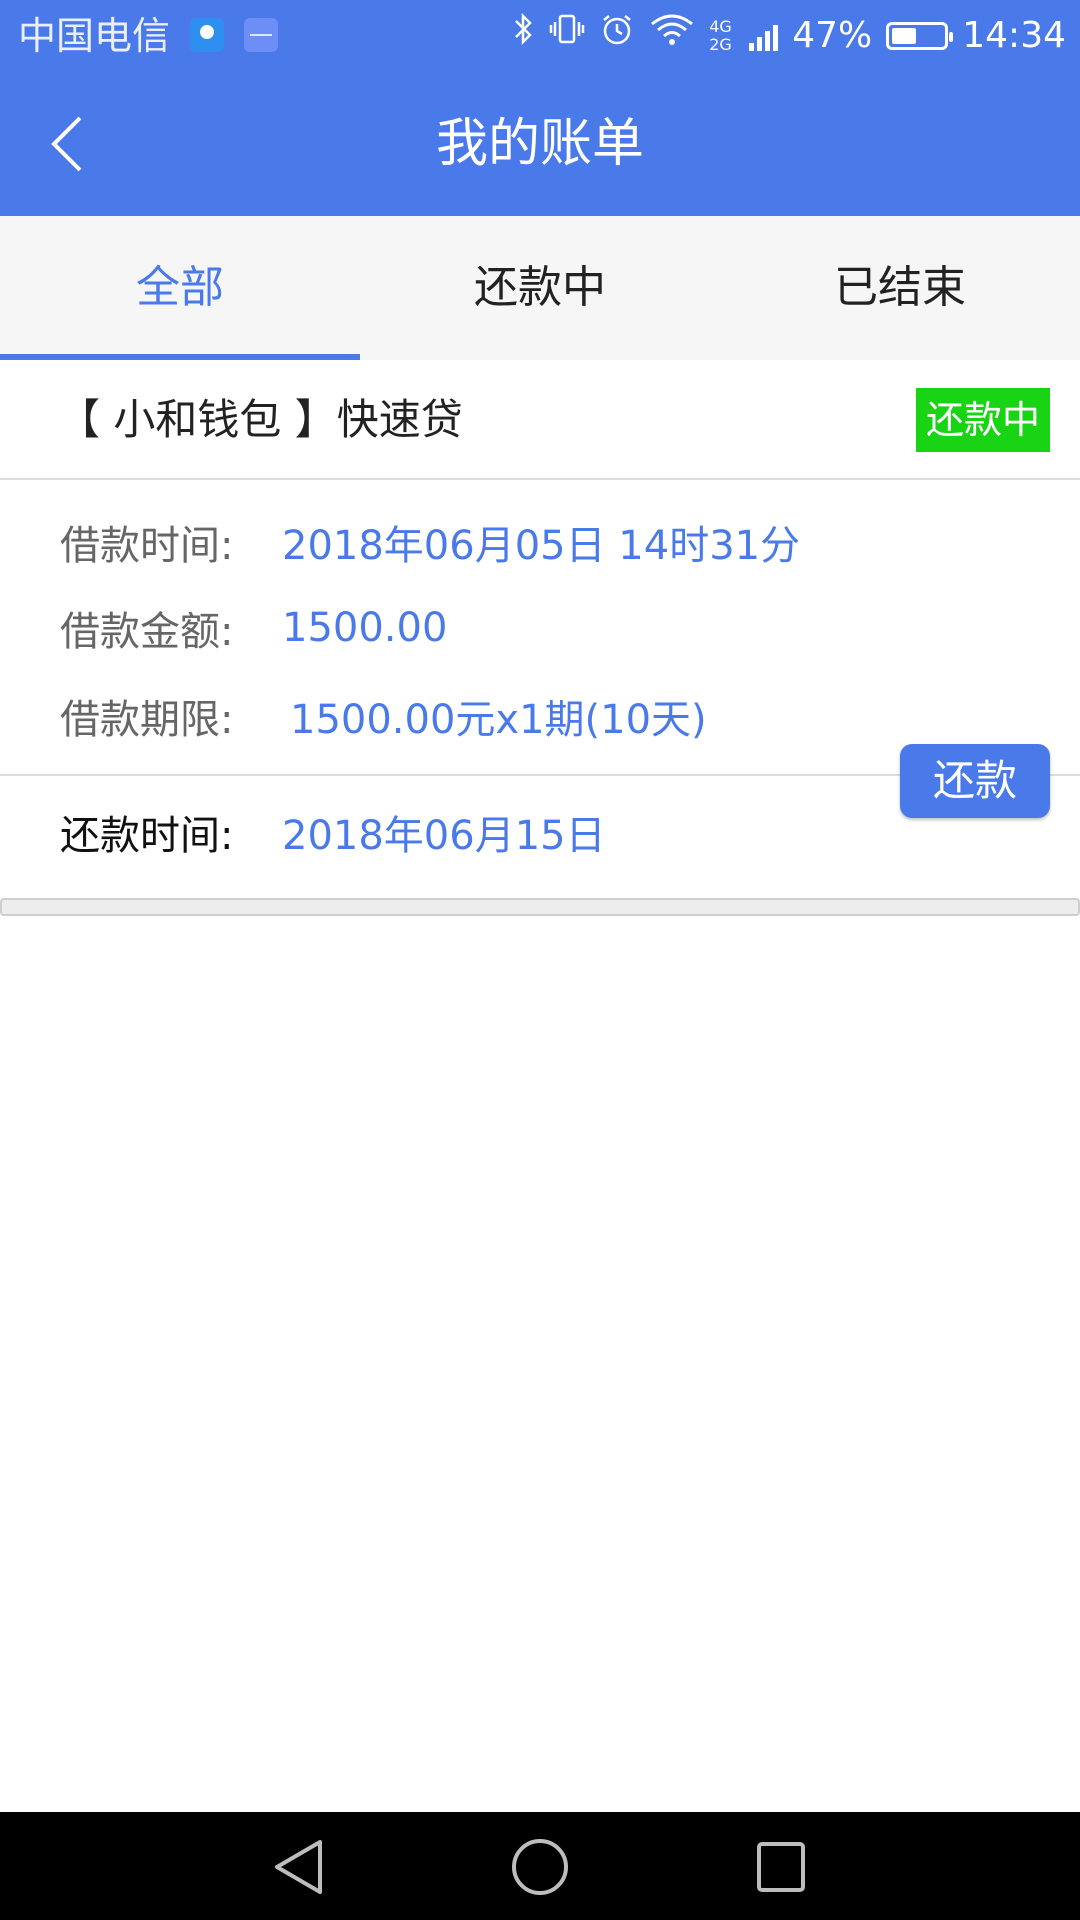 This screenshot has height=1920, width=1080. Describe the element at coordinates (617, 36) in the screenshot. I see `alarm-icon` at that location.